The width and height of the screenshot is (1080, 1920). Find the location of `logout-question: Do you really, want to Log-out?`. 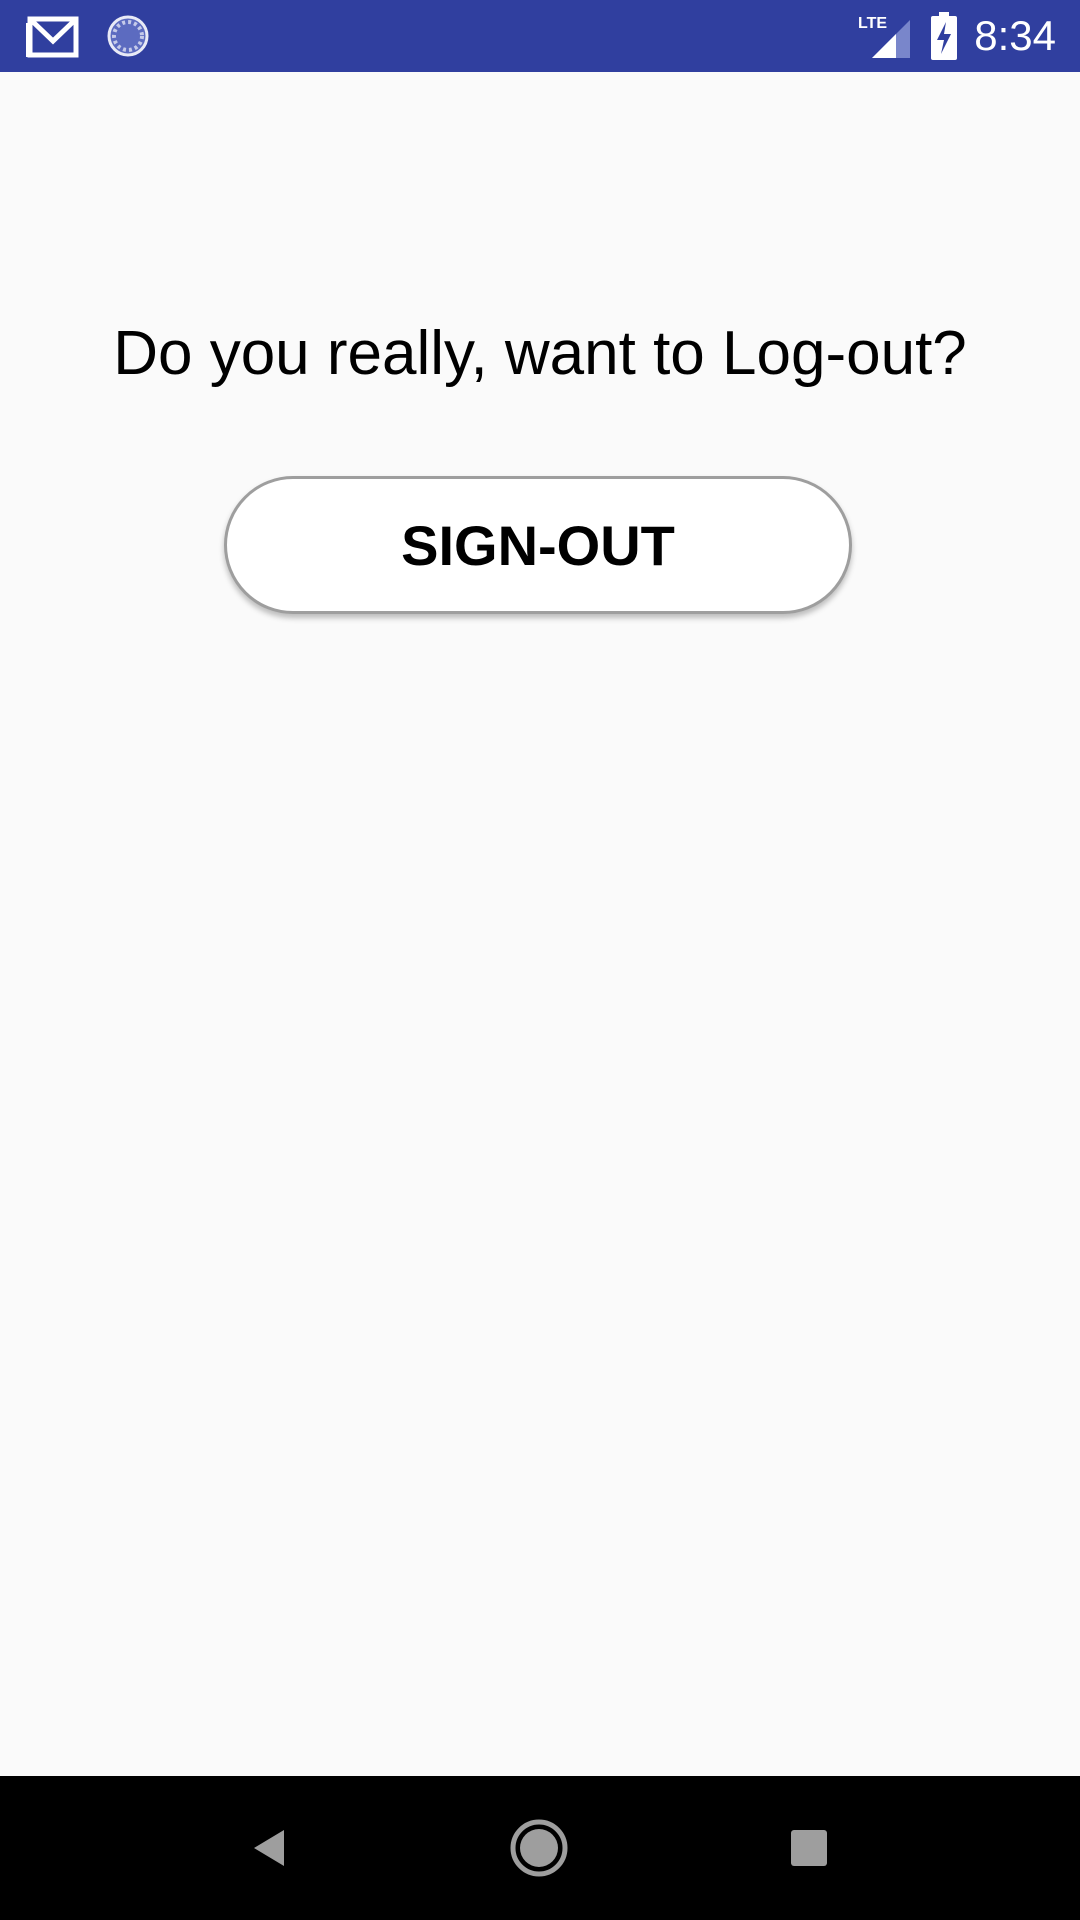

logout-question: Do you really, want to Log-out? is located at coordinates (540, 353).